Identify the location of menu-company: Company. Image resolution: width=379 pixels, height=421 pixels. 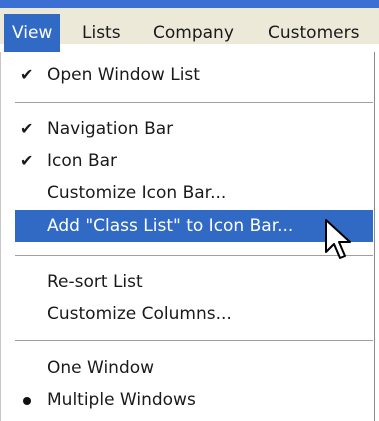
(193, 33).